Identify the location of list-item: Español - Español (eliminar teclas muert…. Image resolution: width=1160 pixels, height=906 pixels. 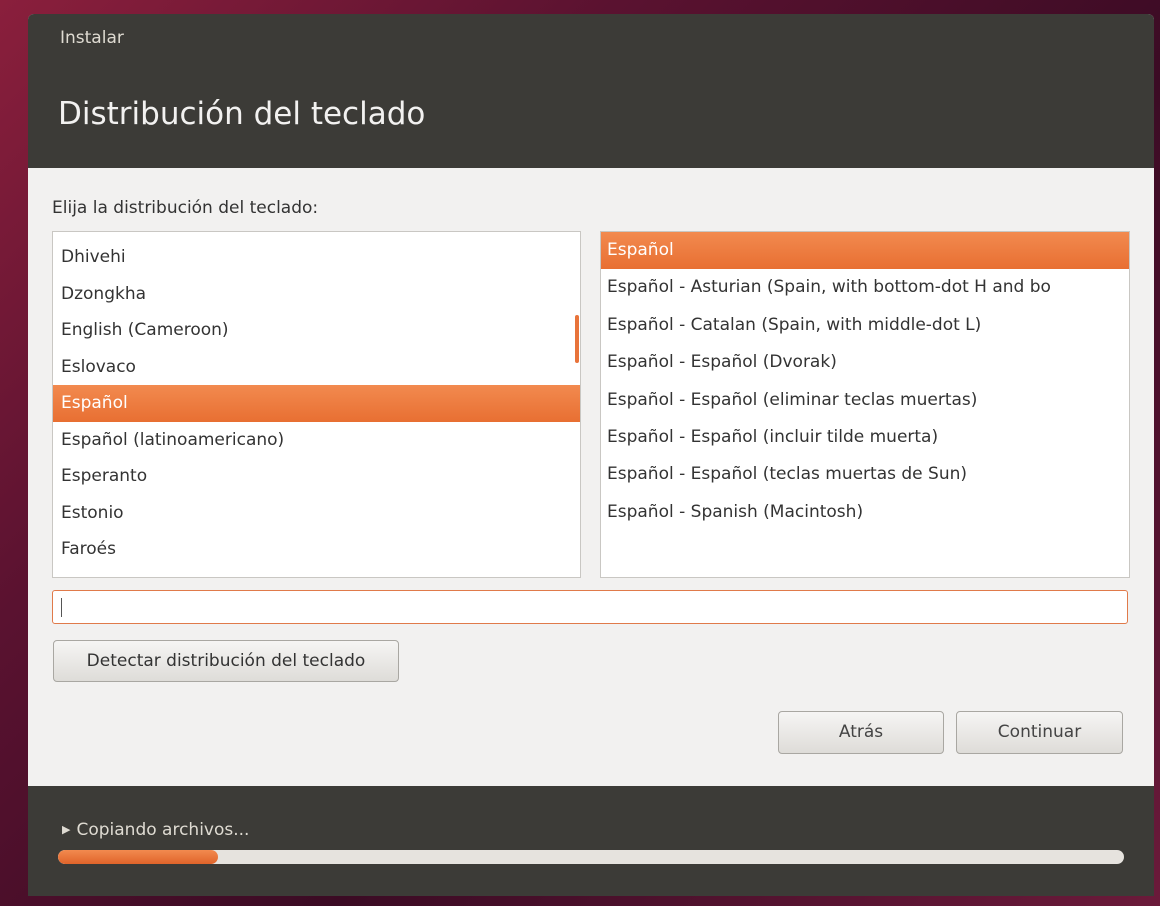
(865, 400).